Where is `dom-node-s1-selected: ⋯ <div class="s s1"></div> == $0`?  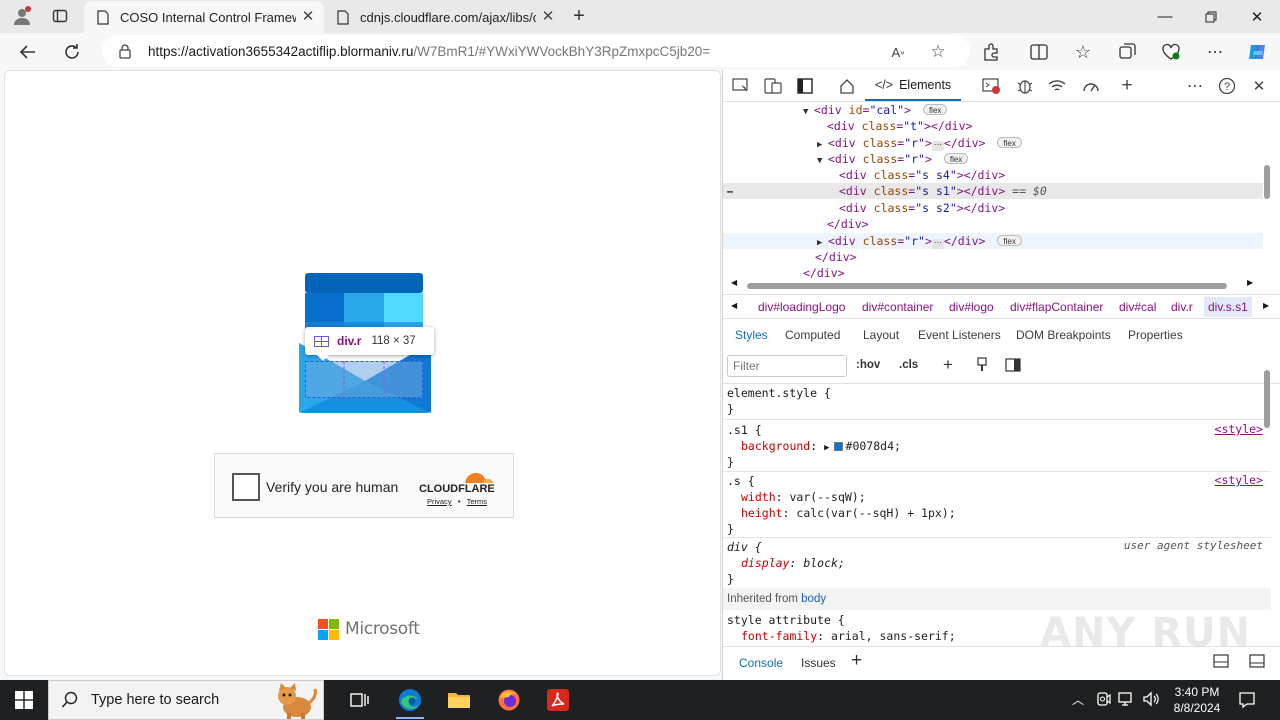
dom-node-s1-selected: ⋯ <div class="s s1"></div> == $0 is located at coordinates (993, 191).